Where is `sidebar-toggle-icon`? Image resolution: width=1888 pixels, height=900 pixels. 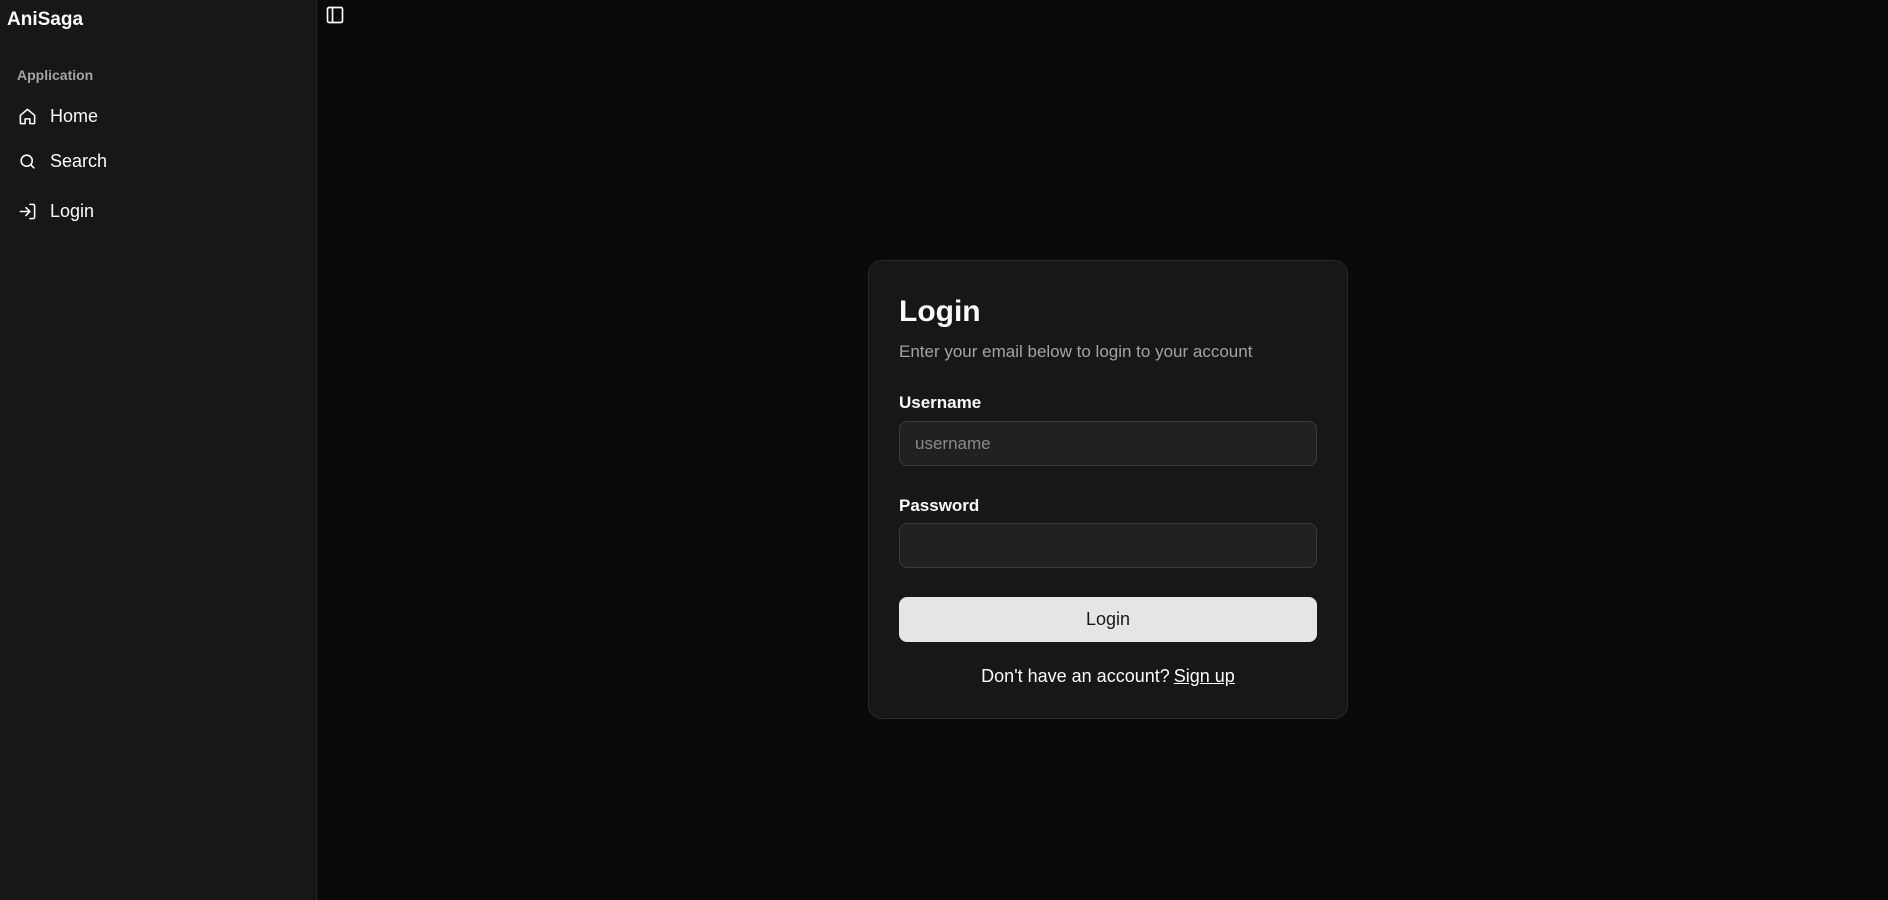
sidebar-toggle-icon is located at coordinates (335, 15).